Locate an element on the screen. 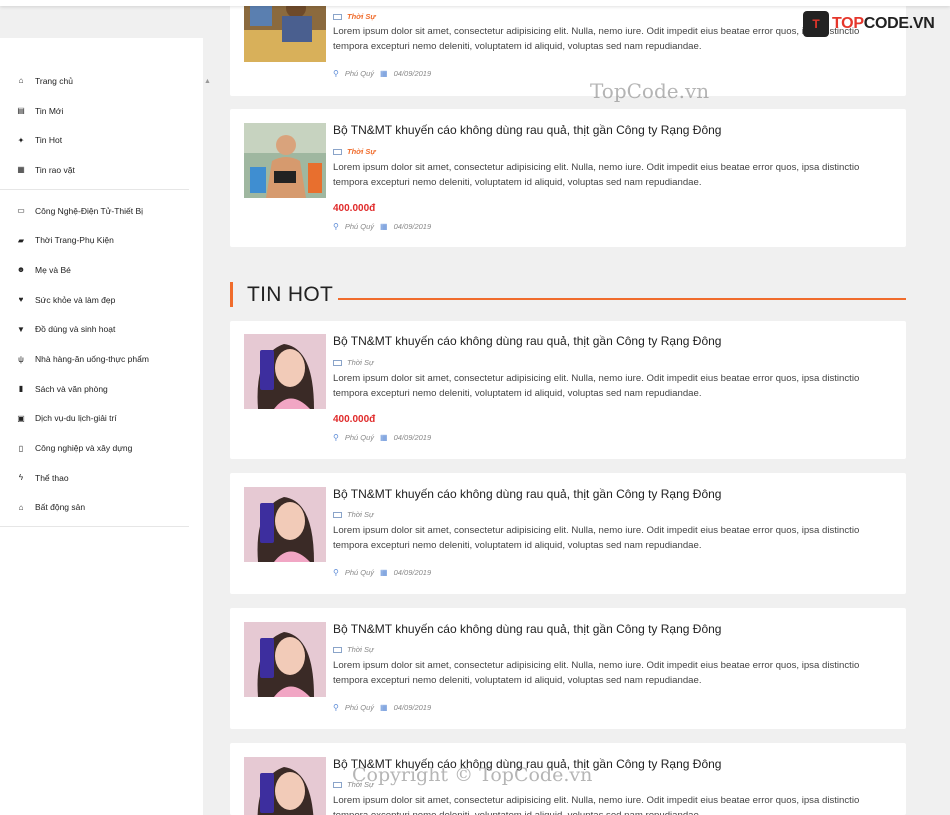  sidebar-item-thoi-trang: ▰ Thời Trang-Phụ Kiện is located at coordinates (94, 240).